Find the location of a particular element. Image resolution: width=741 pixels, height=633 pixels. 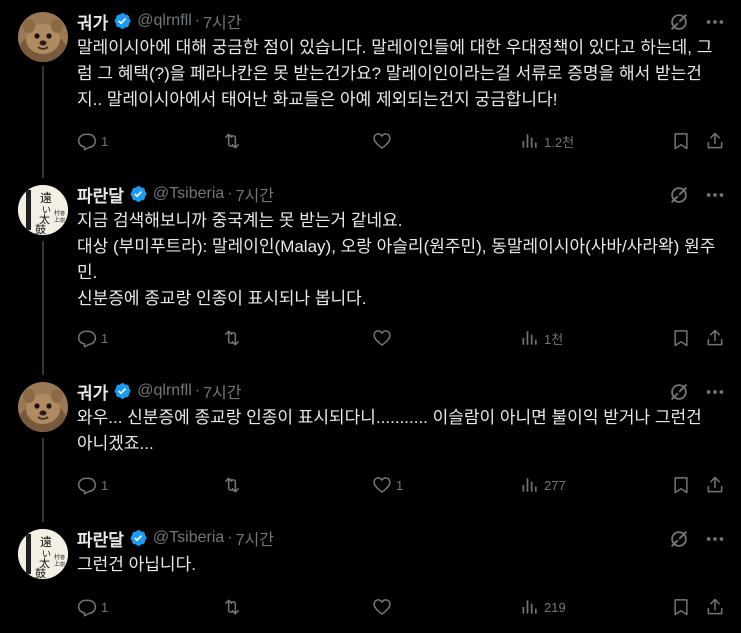

avatar-glyph: 遠 is located at coordinates (46, 198).